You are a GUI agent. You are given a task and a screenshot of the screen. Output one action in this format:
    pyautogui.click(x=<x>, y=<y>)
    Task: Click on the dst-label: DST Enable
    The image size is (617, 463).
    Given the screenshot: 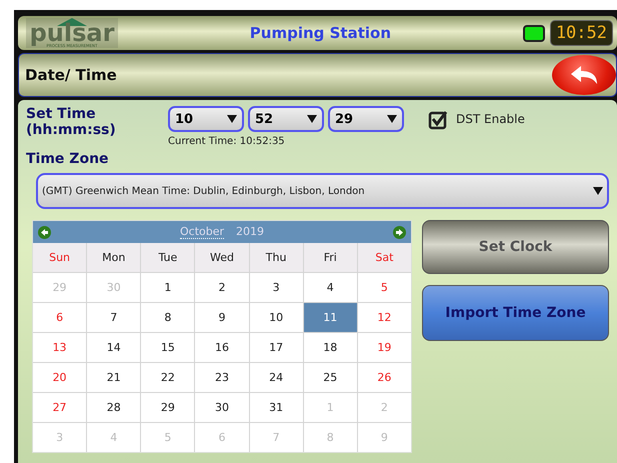 What is the action you would take?
    pyautogui.click(x=490, y=119)
    